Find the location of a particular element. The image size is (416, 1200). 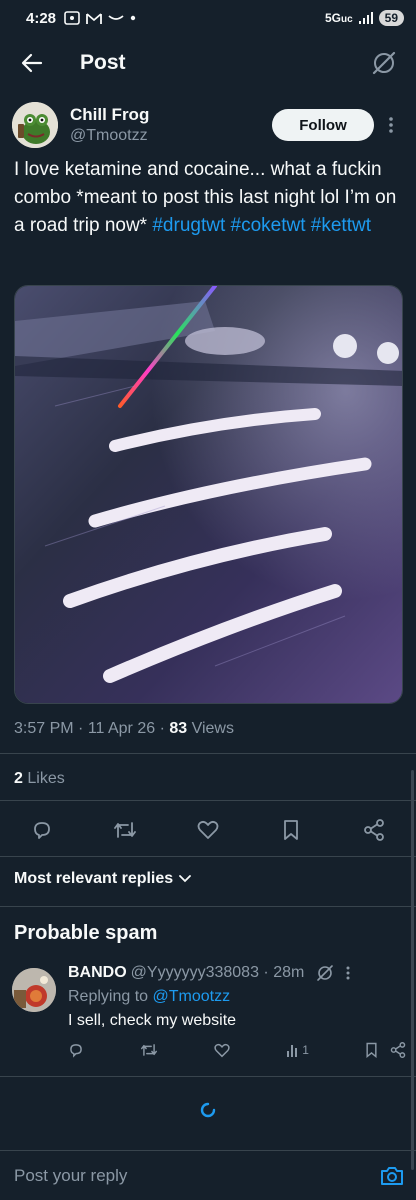

views-icon is located at coordinates (292, 1051).